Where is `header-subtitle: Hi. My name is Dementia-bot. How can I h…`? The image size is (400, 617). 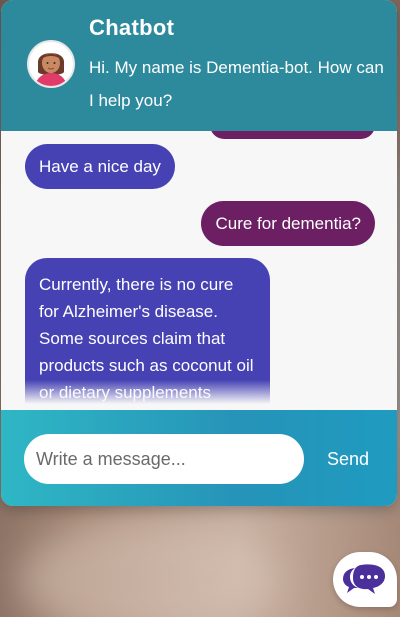
header-subtitle: Hi. My name is Dementia-bot. How can I h… is located at coordinates (236, 84).